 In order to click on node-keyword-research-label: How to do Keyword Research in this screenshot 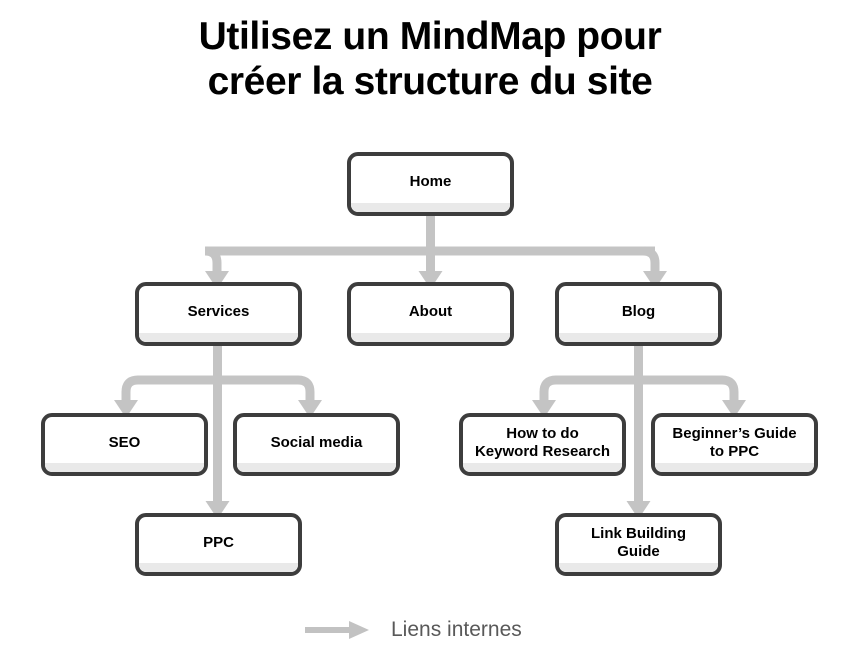, I will do `click(542, 442)`.